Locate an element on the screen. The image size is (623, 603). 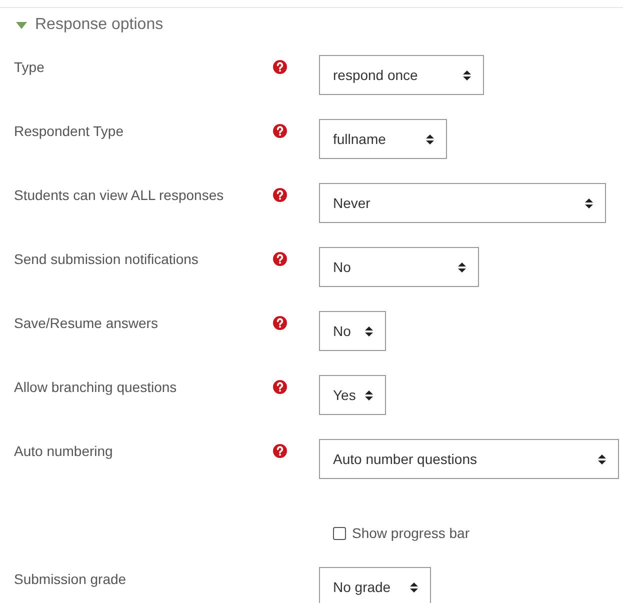
field-label: Save/Resume answers is located at coordinates (86, 323).